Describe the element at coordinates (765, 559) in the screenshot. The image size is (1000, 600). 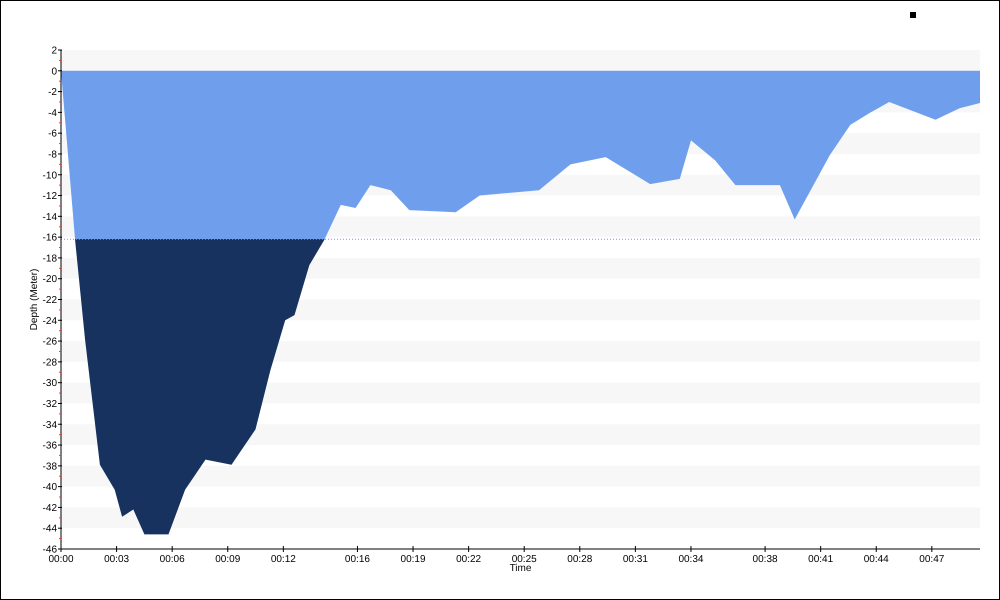
I see `x-tick-label: 00:38` at that location.